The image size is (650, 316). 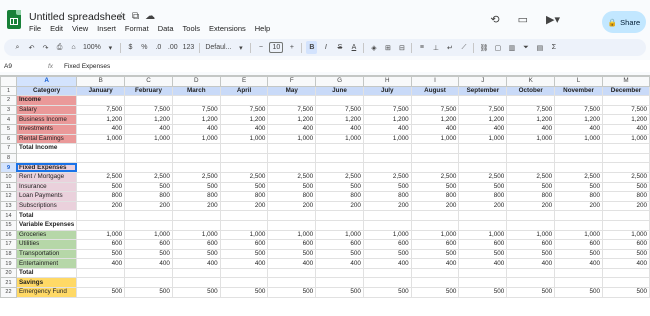 What do you see at coordinates (80, 28) in the screenshot?
I see `menu-item-view: View` at bounding box center [80, 28].